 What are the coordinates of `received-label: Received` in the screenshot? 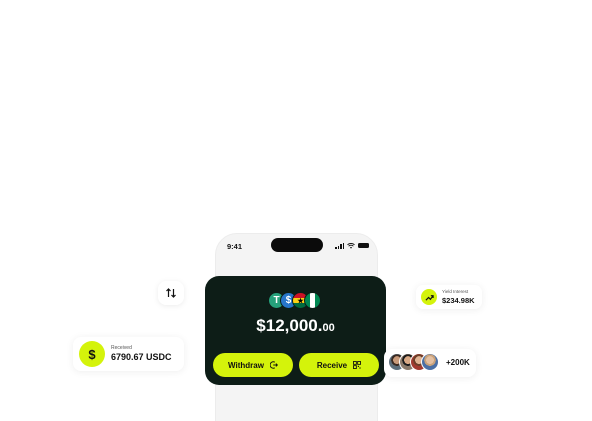 It's located at (121, 348).